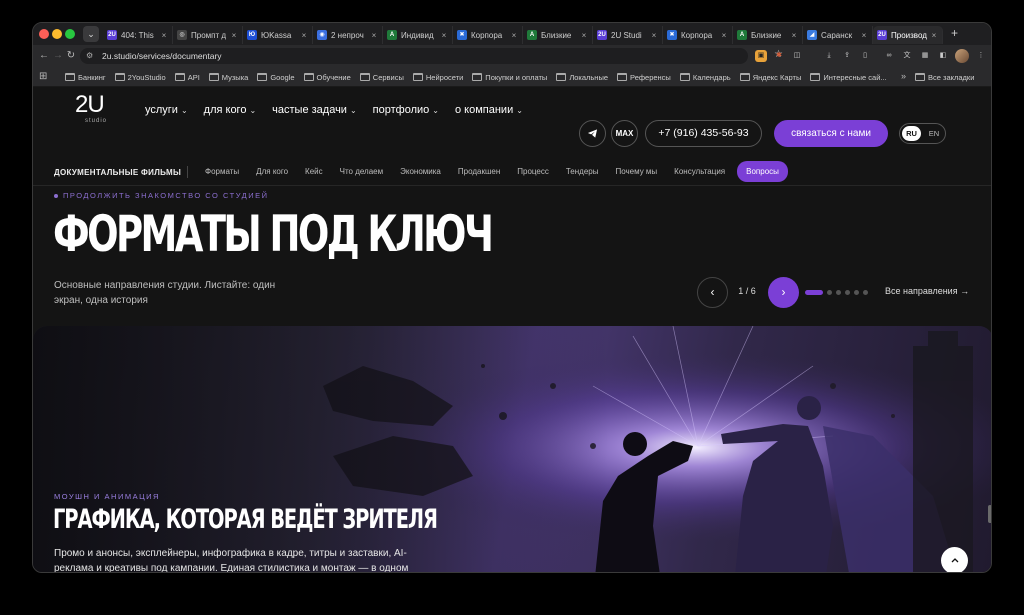 The height and width of the screenshot is (615, 1024). What do you see at coordinates (489, 110) in the screenshot?
I see `main-nav-item: о компании ⌄` at bounding box center [489, 110].